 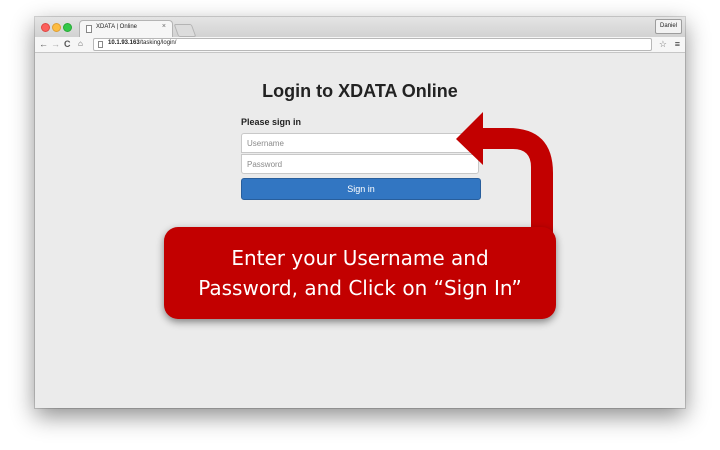 What do you see at coordinates (45, 27) in the screenshot?
I see `close-window-button` at bounding box center [45, 27].